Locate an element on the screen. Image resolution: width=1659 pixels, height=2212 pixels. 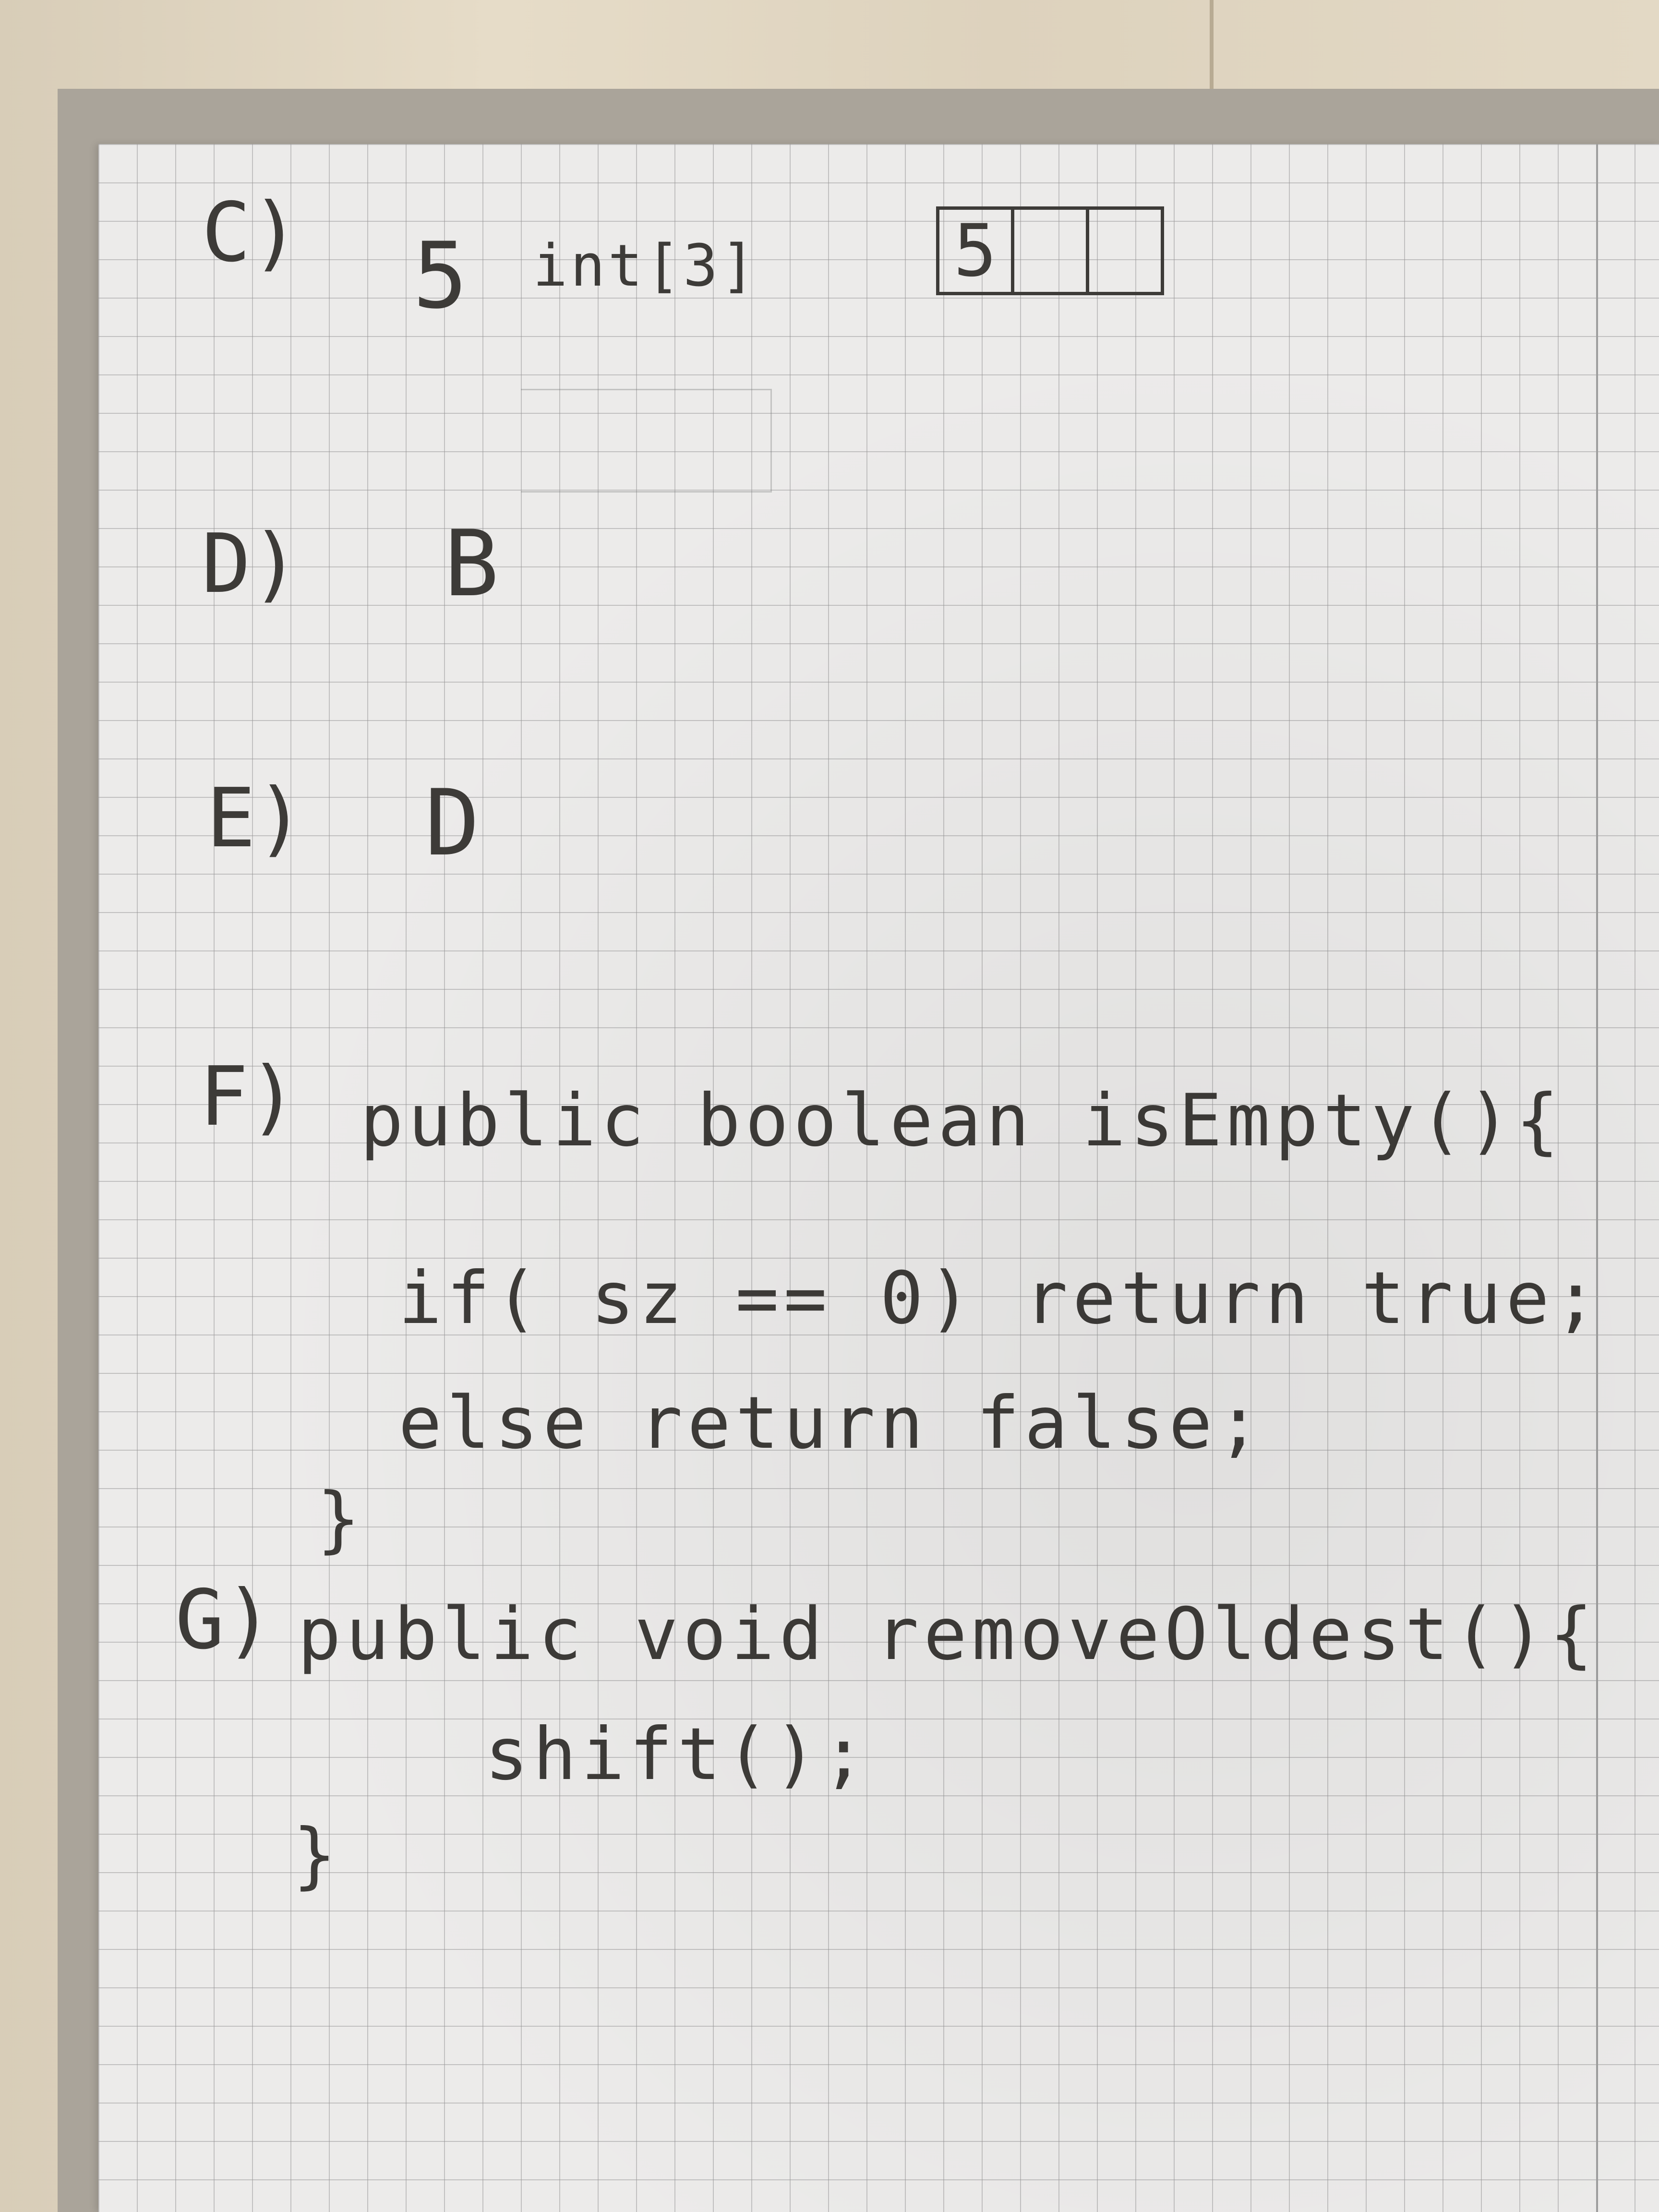
part-c-label: C) is located at coordinates (251, 232).